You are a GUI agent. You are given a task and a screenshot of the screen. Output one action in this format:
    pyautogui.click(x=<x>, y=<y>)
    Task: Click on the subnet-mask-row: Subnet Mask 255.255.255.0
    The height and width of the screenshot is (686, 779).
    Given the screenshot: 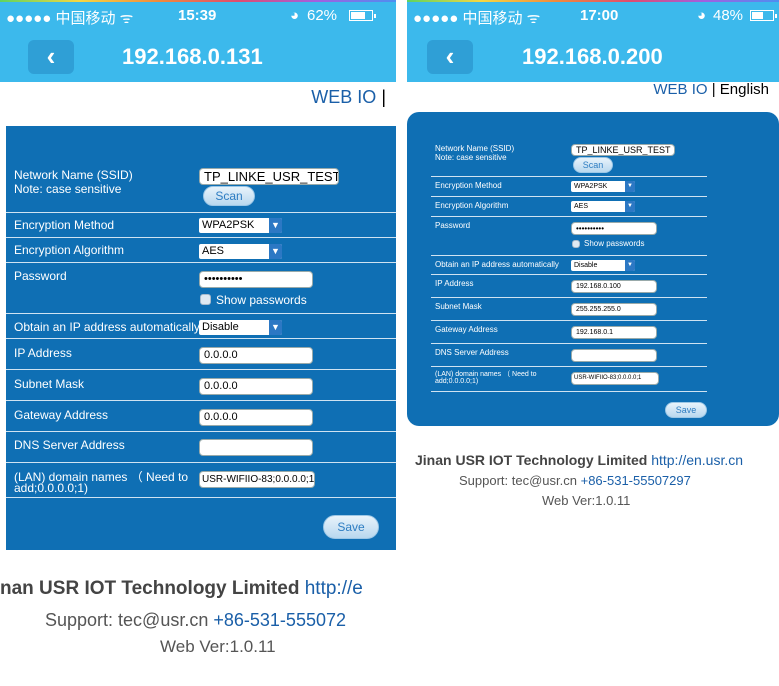 What is the action you would take?
    pyautogui.click(x=569, y=309)
    